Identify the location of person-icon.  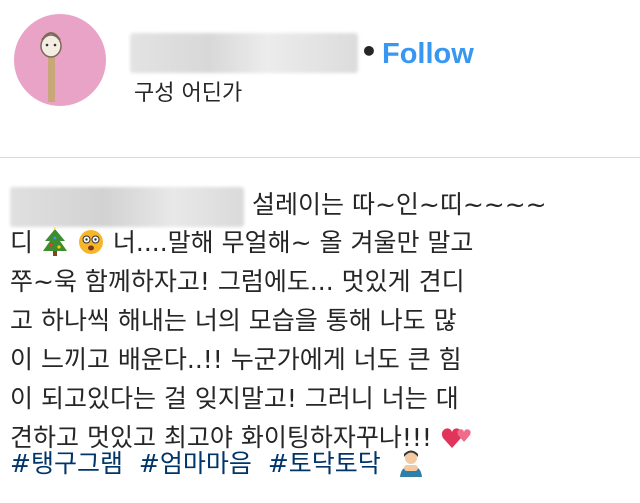
(410, 463).